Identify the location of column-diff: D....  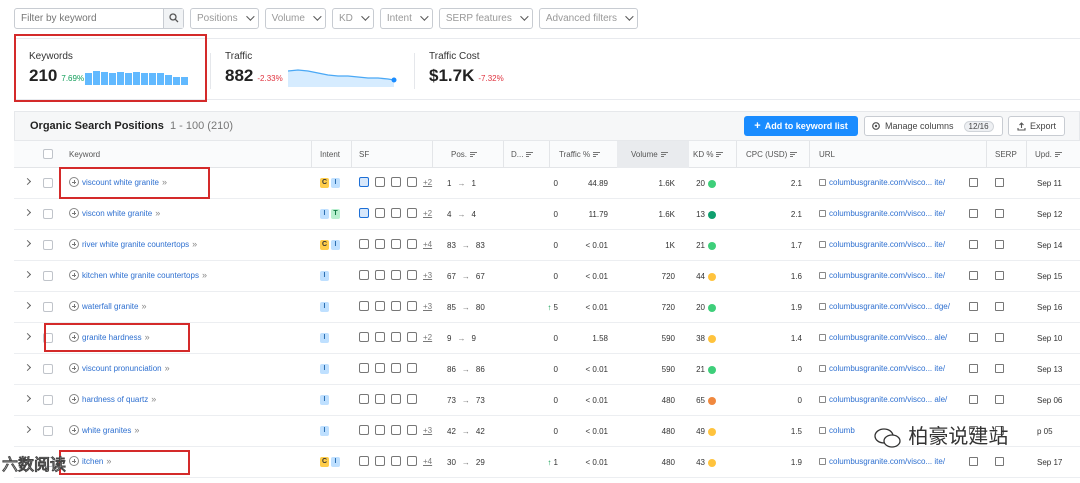
(522, 154).